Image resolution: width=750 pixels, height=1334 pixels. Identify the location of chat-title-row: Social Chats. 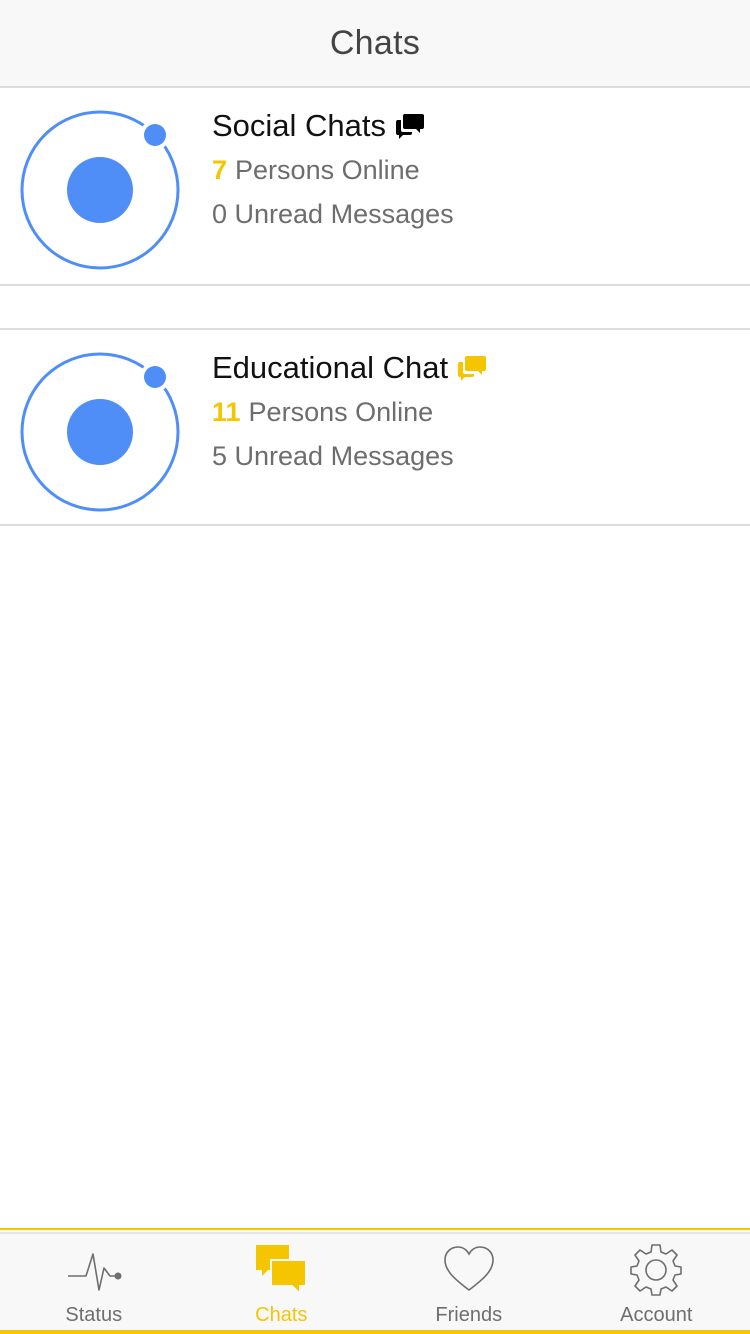
(333, 126).